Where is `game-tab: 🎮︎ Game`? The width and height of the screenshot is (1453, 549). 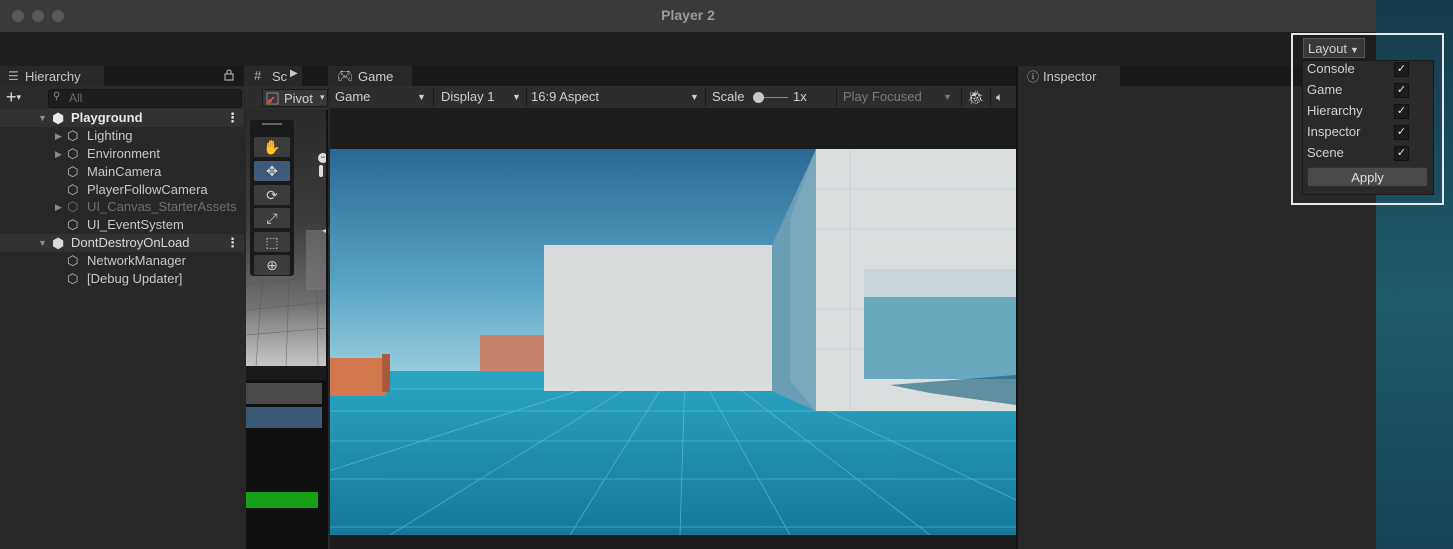 game-tab: 🎮︎ Game is located at coordinates (371, 76).